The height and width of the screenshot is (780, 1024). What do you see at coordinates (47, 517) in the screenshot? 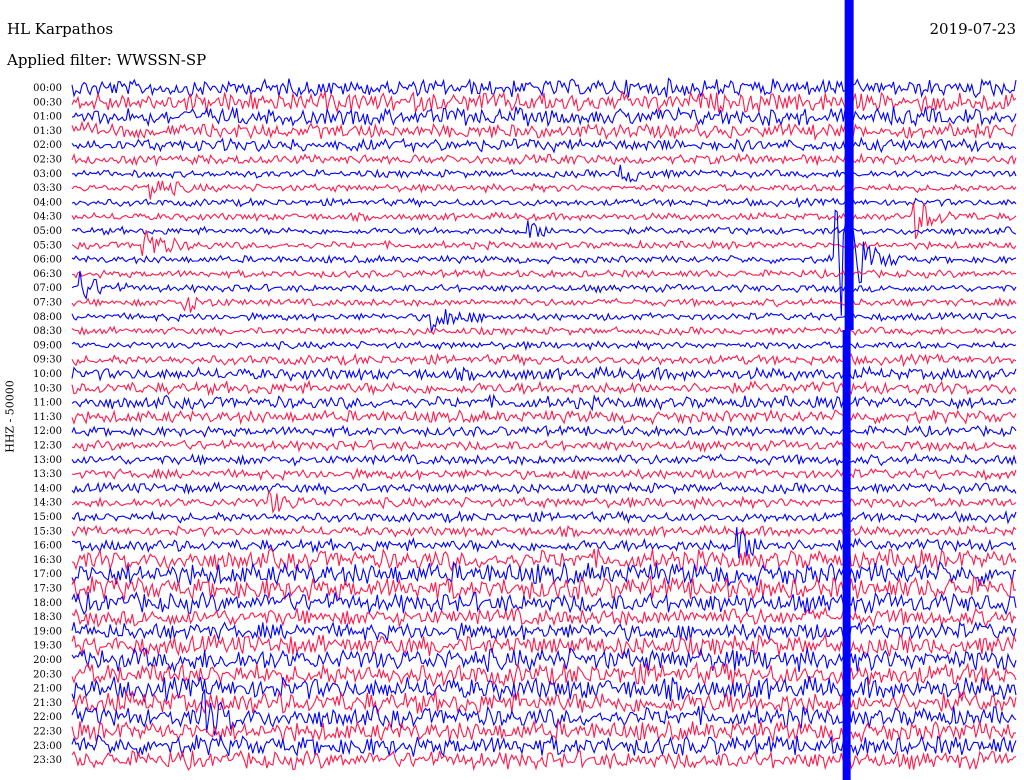
I see `tick-label: 15:00` at bounding box center [47, 517].